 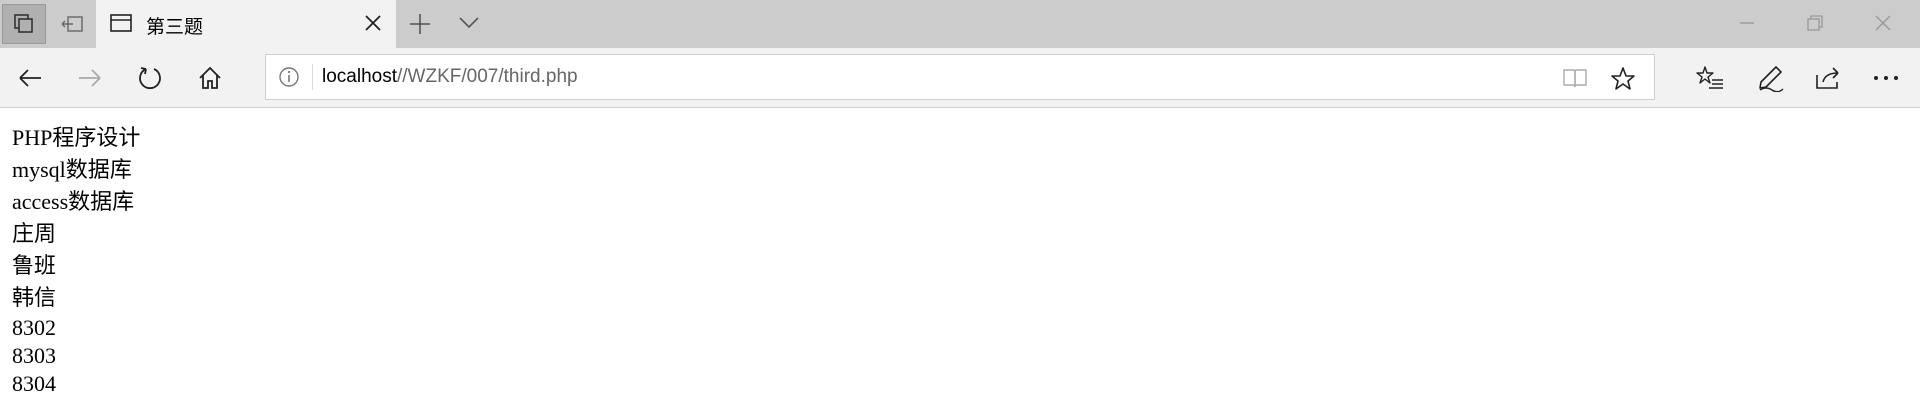 I want to click on plus-icon, so click(x=420, y=24).